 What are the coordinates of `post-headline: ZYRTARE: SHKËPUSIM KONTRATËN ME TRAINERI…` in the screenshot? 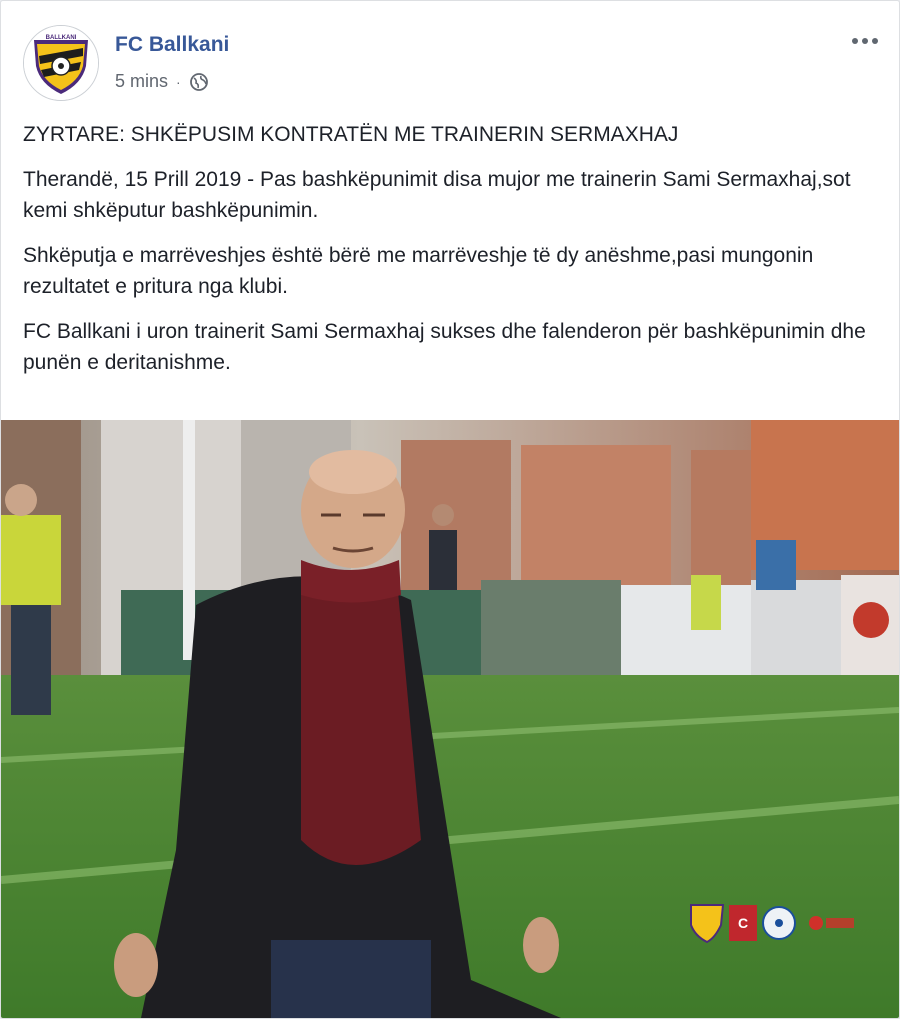 It's located at (351, 134).